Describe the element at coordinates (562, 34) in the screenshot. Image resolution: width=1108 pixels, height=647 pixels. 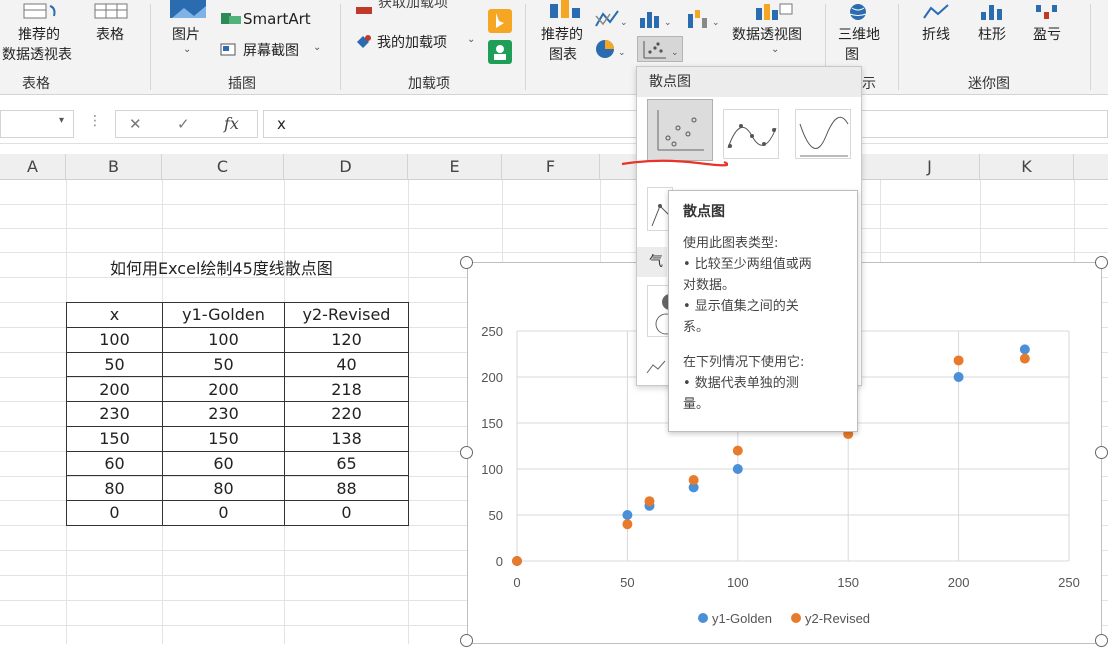
I see `recommended-charts-label-1: 推荐的` at that location.